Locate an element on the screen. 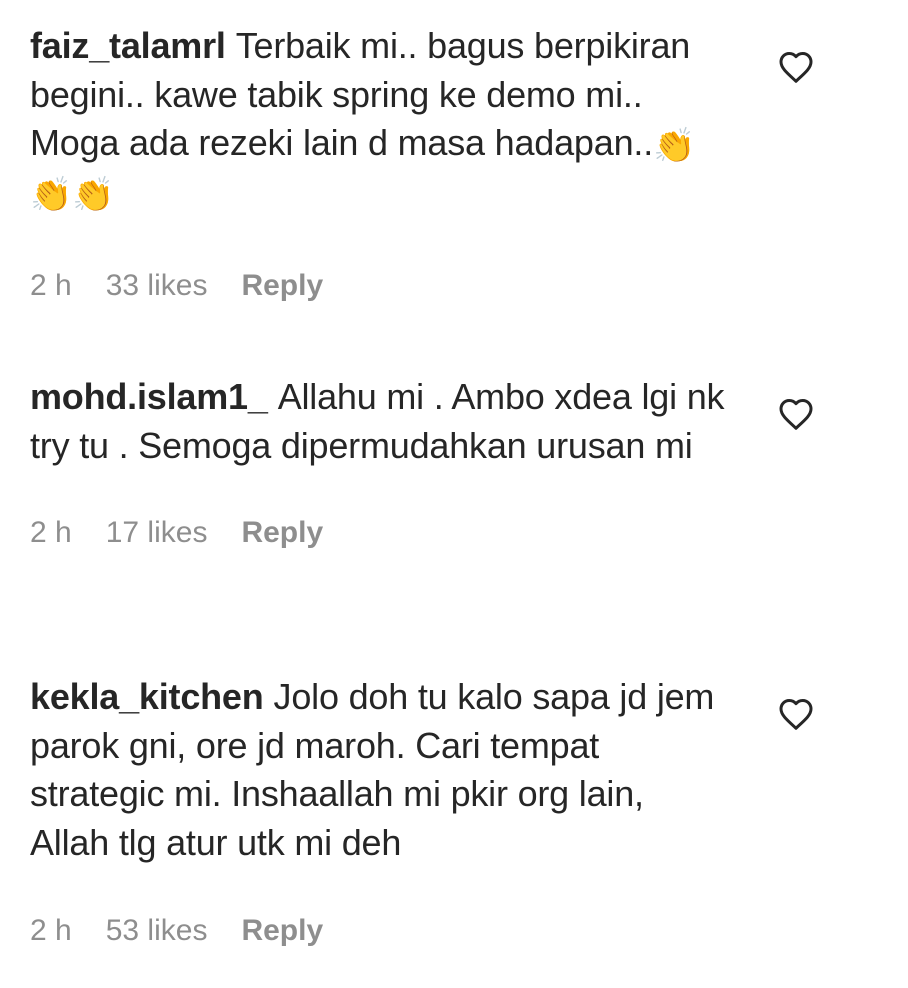 This screenshot has height=988, width=908. comment-likes: 17 likes is located at coordinates (157, 533).